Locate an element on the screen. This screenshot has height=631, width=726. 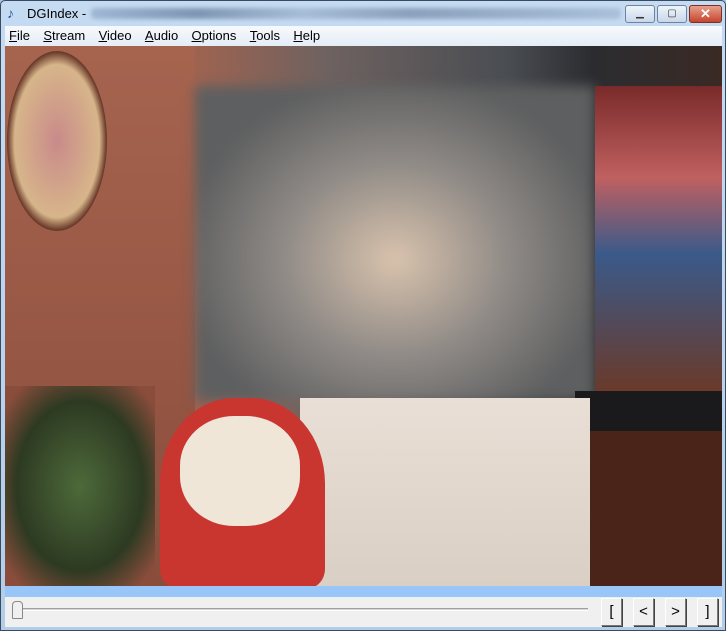
video-cabinet is located at coordinates (648, 508).